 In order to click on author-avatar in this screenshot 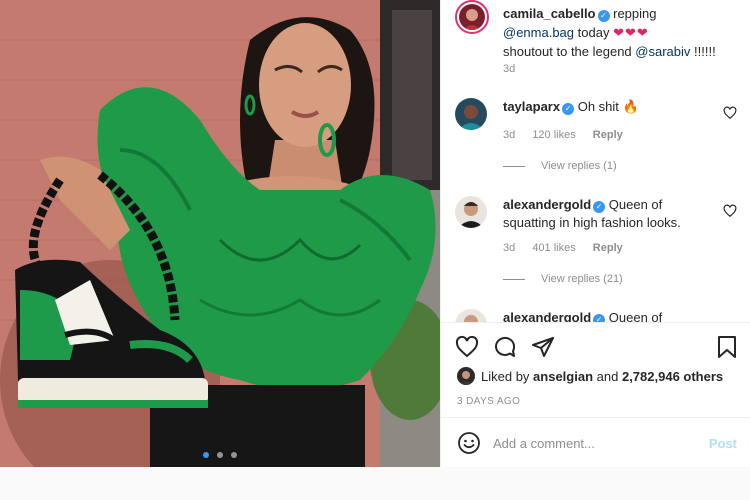, I will do `click(472, 17)`.